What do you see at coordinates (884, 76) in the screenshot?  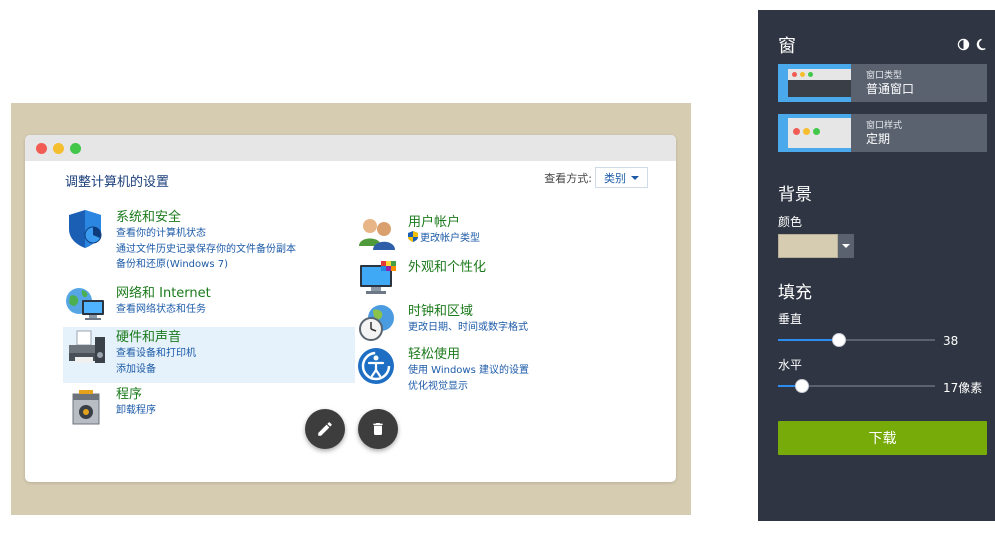 I see `window-type-label: 窗口类型` at bounding box center [884, 76].